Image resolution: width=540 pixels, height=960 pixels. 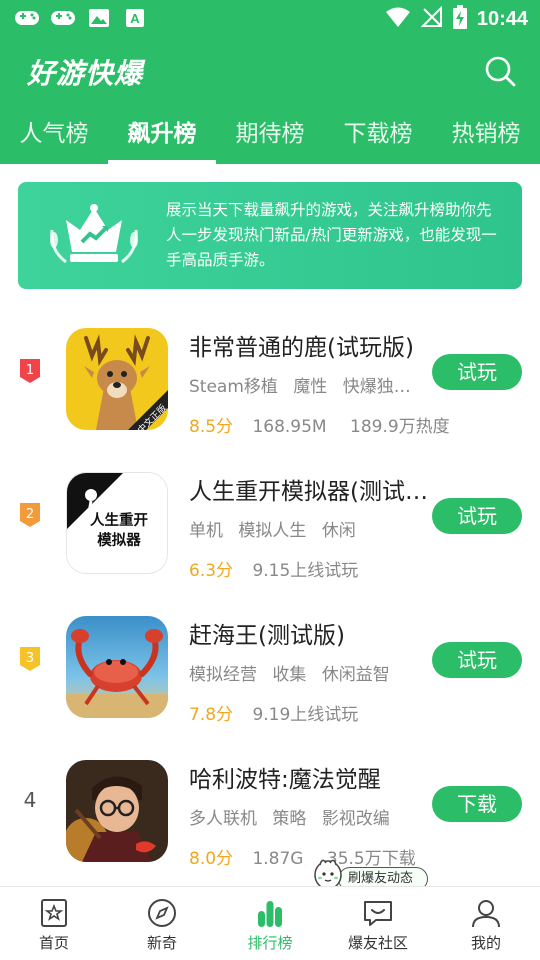 I want to click on nav-profile: 我的, so click(x=486, y=923).